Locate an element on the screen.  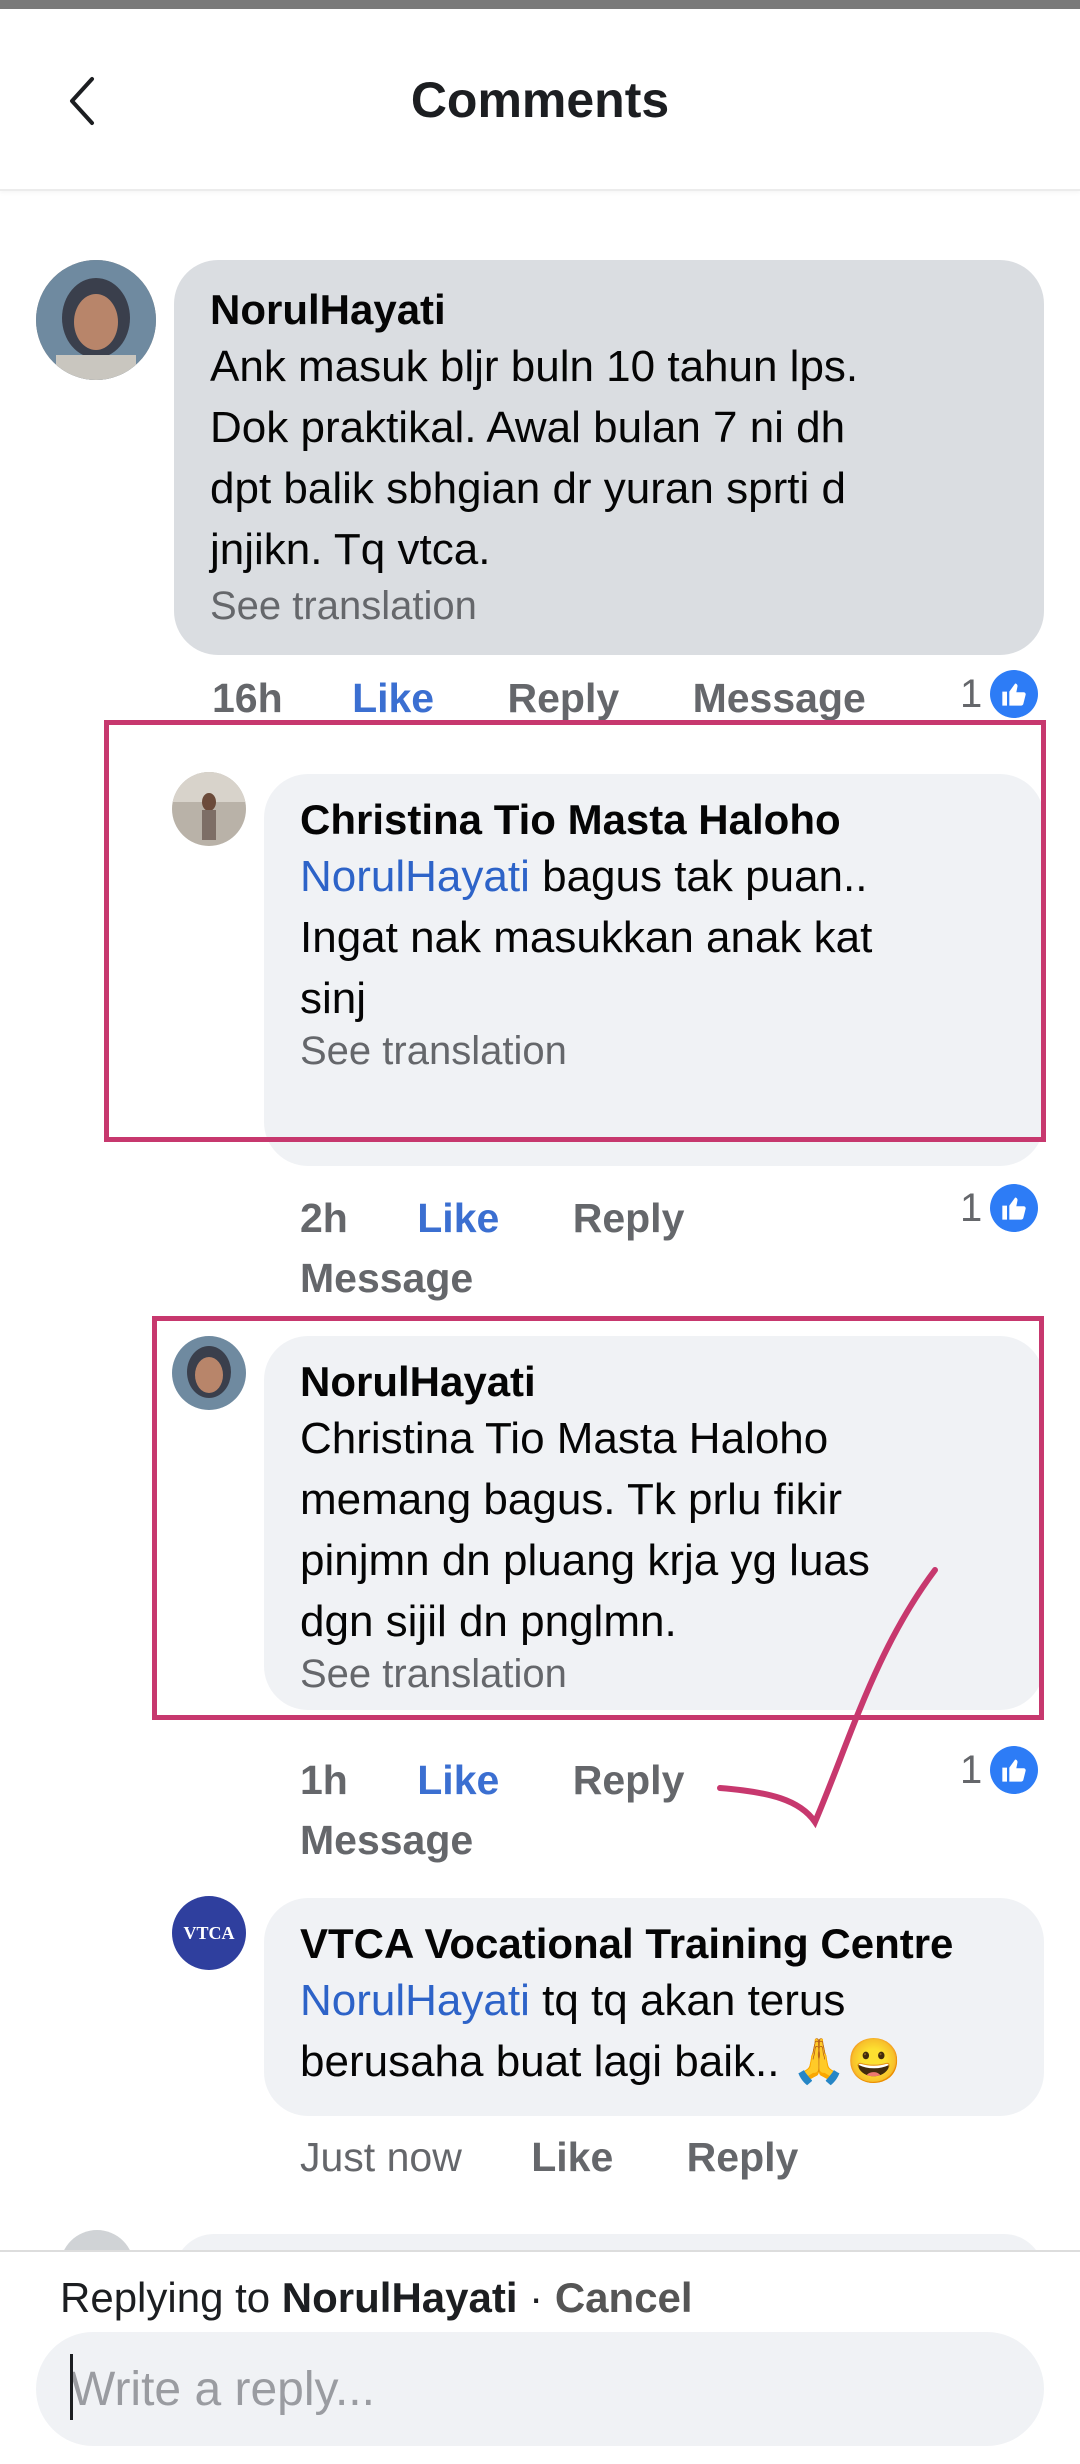
comment-actions: 2h Like Reply Message is located at coordinates (580, 1248).